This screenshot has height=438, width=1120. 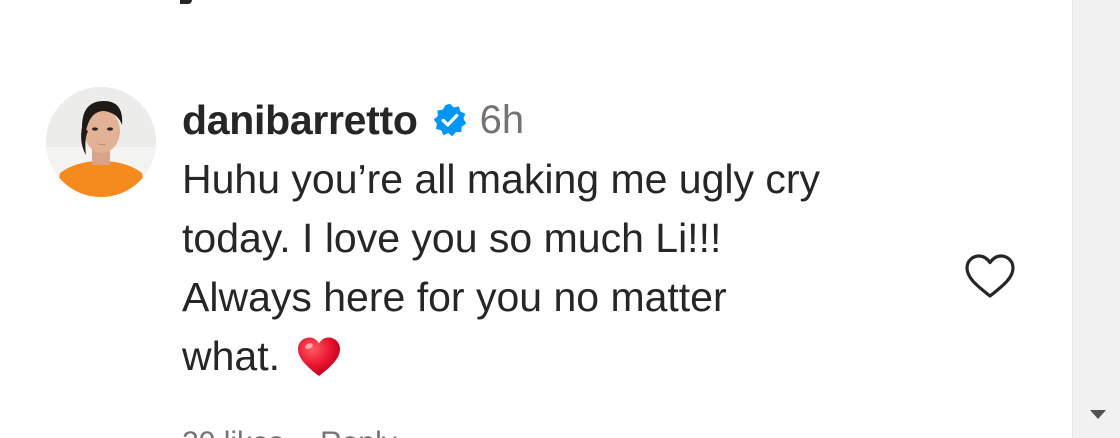 What do you see at coordinates (562, 120) in the screenshot?
I see `comment-header: danibarretto 6h` at bounding box center [562, 120].